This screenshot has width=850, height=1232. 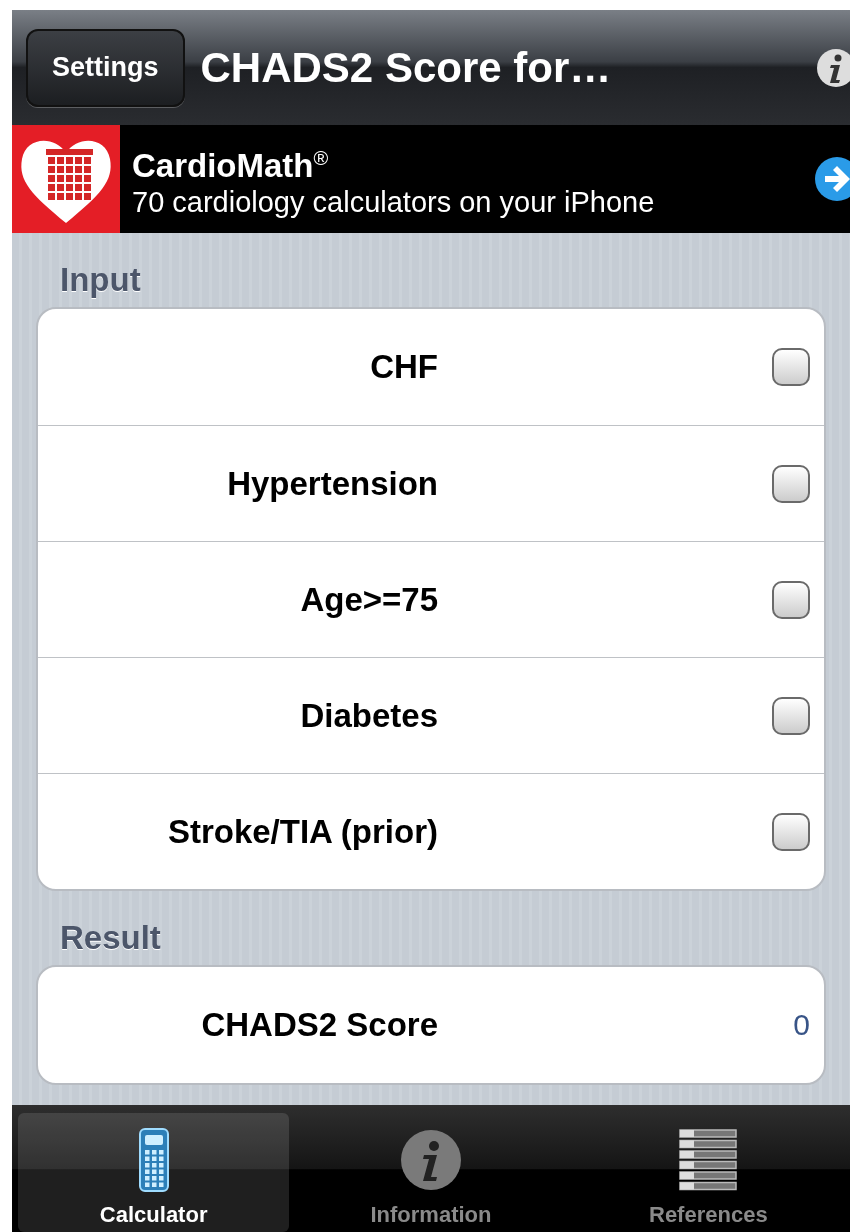 I want to click on row-label: CHF, so click(x=403, y=367).